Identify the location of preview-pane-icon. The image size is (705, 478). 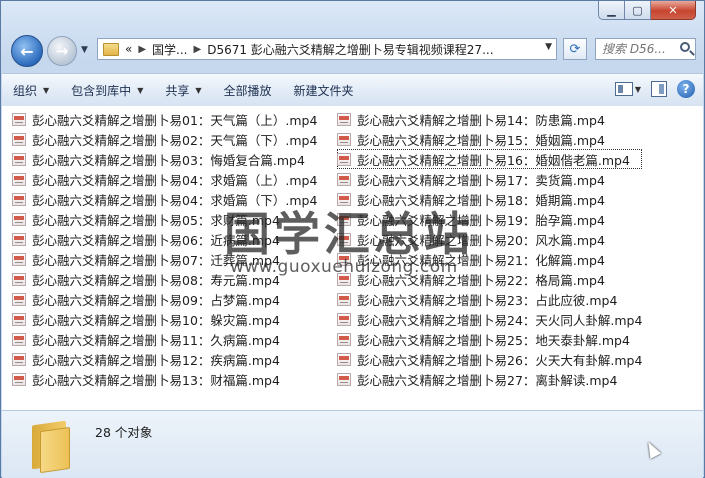
(659, 89).